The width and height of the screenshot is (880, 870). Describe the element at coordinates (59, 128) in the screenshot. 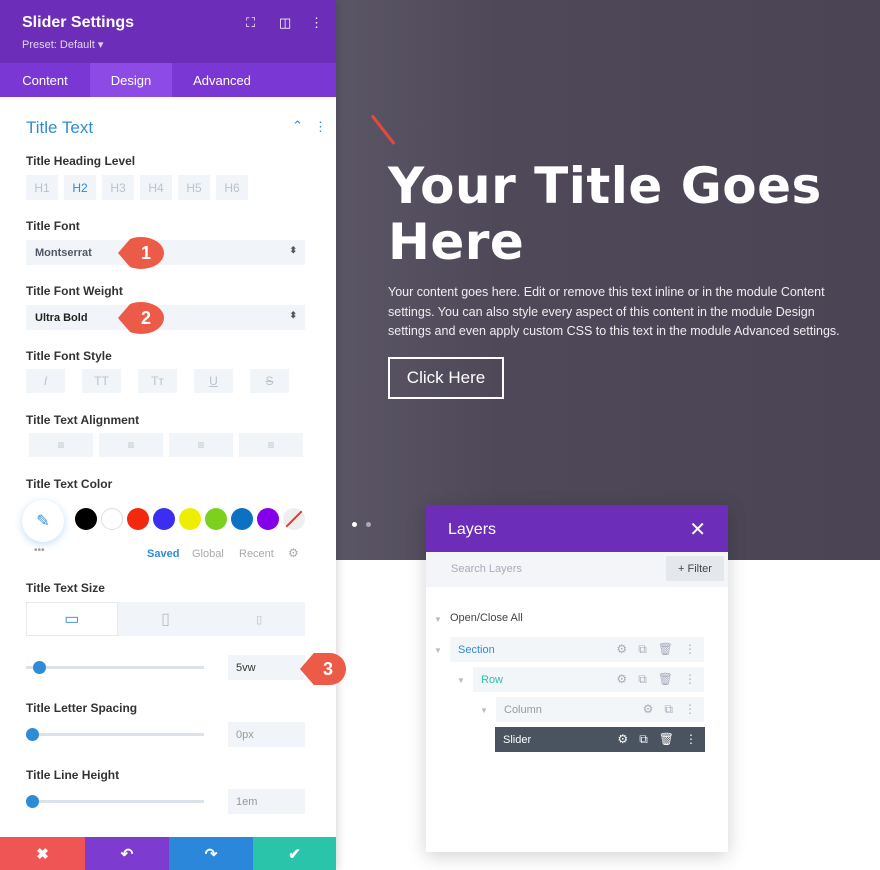

I see `section-title: Title Text` at that location.